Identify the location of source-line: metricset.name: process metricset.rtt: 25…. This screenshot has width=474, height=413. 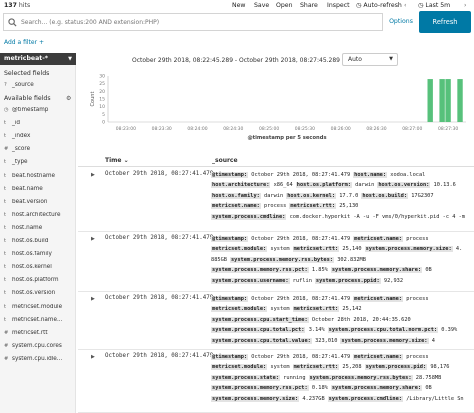
(342, 206).